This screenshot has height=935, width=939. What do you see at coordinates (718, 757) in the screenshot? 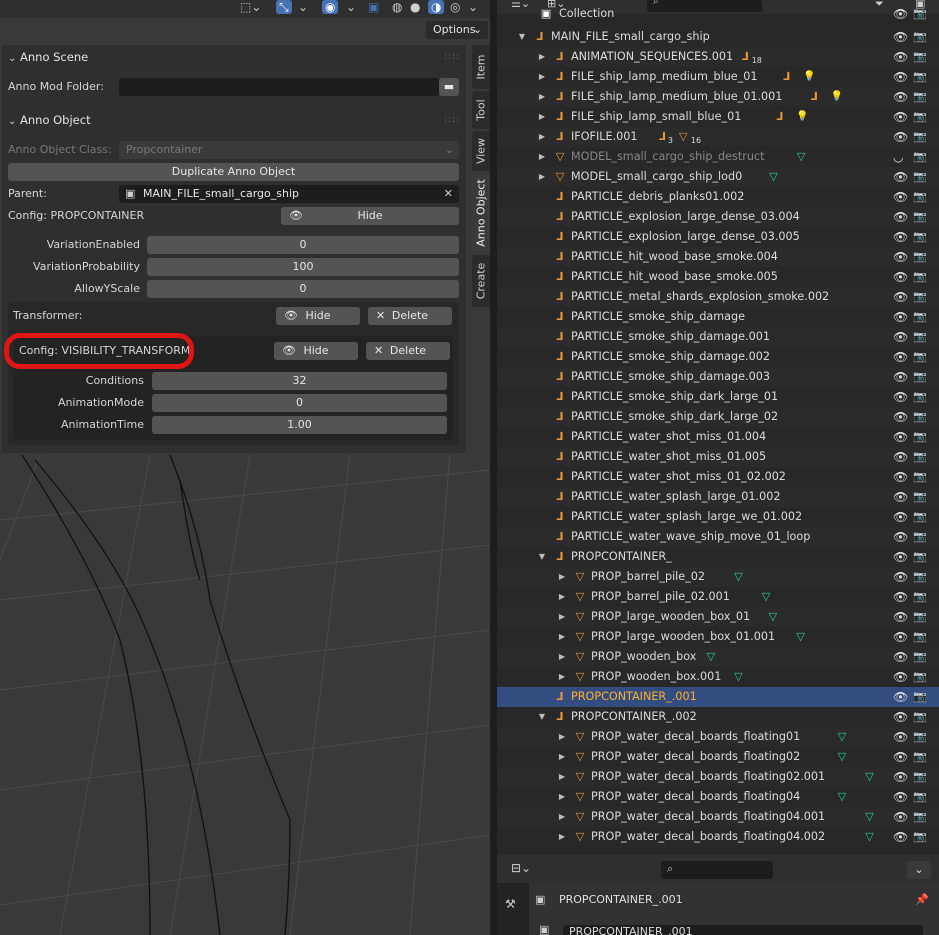
I see `outliner-row: ▶ ▽ PROP_water_decal_boards_floating02 ▽ 👁 📷` at bounding box center [718, 757].